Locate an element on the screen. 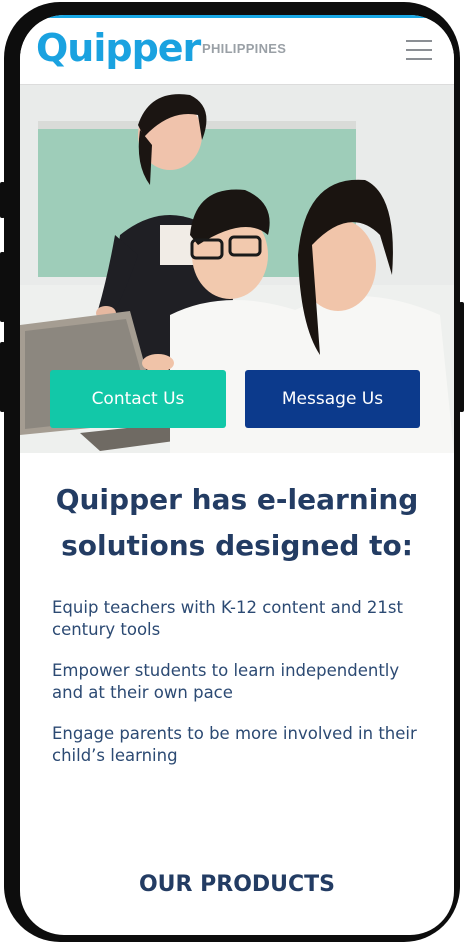 Image resolution: width=466 pixels, height=946 pixels. contact-us-button: Contact Us is located at coordinates (138, 399).